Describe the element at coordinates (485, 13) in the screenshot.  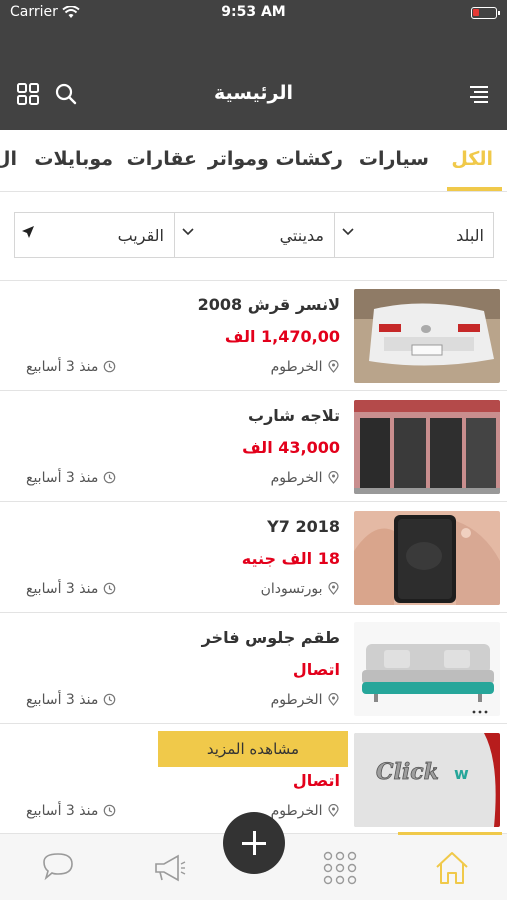
I see `battery-icon` at that location.